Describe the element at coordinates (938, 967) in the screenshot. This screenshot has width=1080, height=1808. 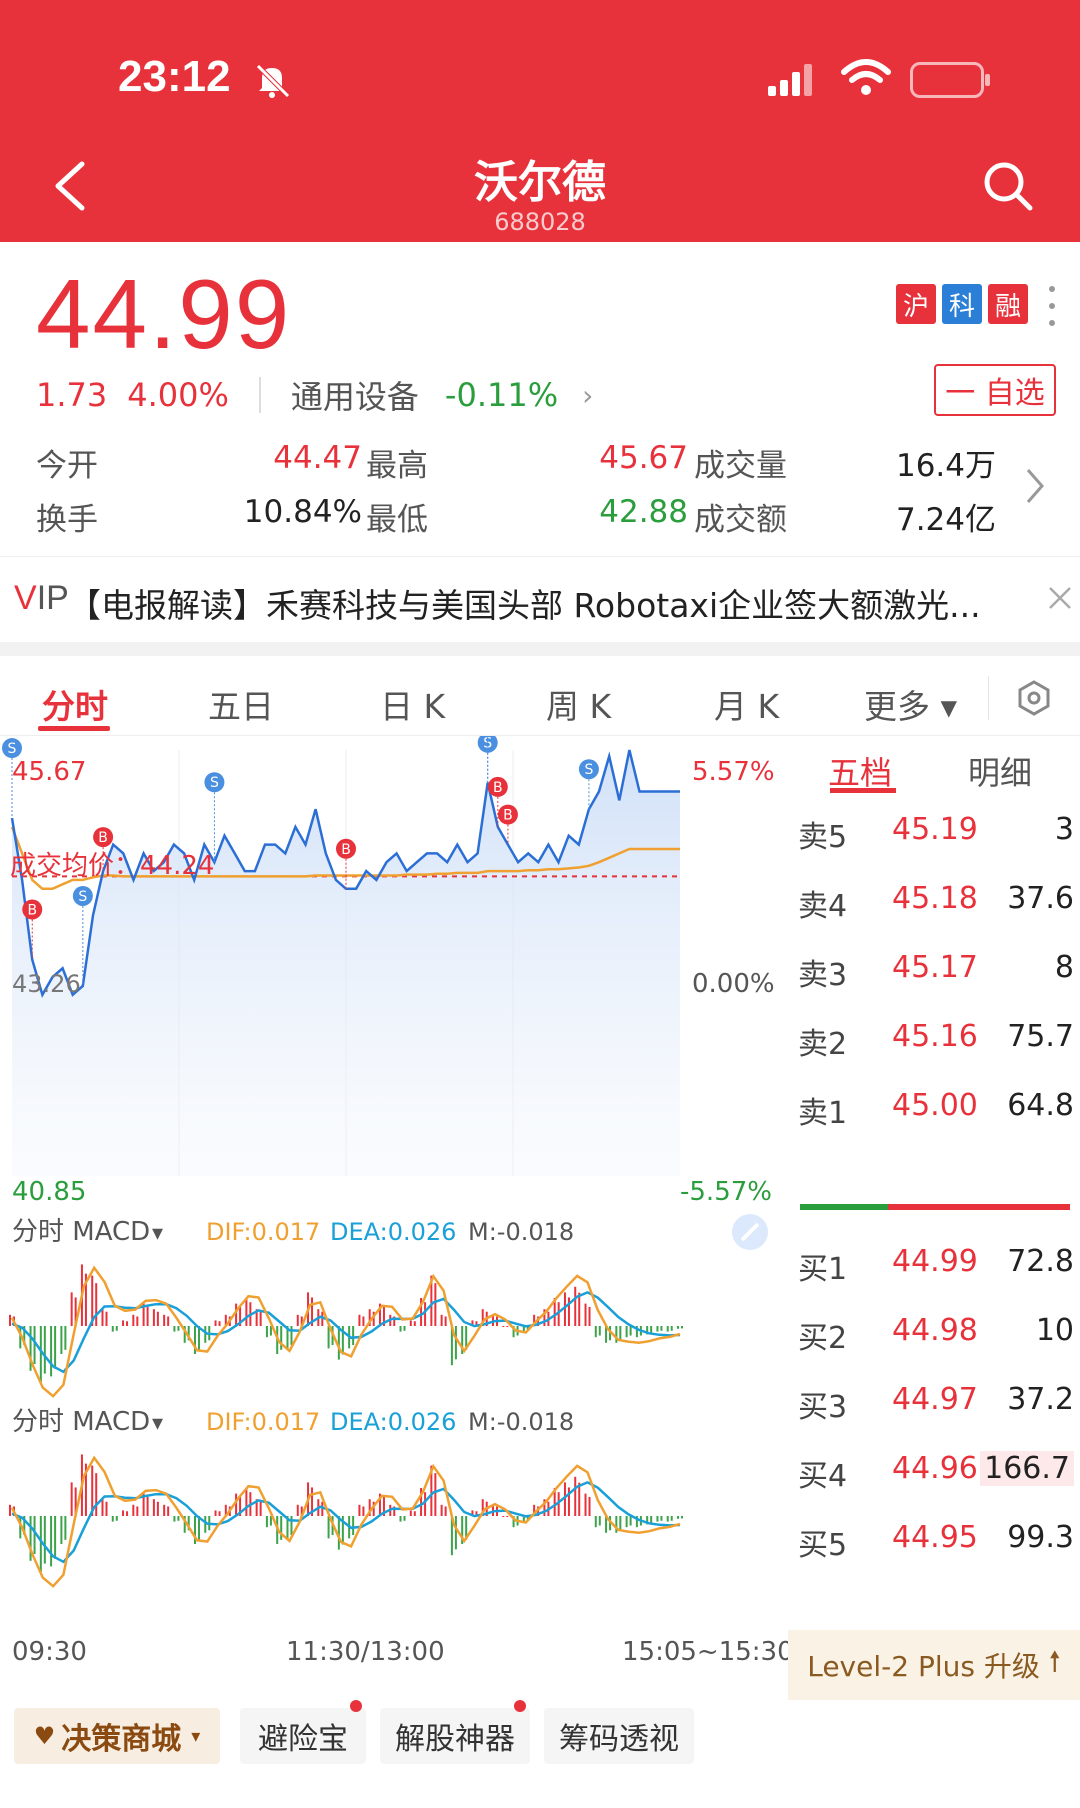
I see `ask-row: 卖3 45.17 8` at that location.